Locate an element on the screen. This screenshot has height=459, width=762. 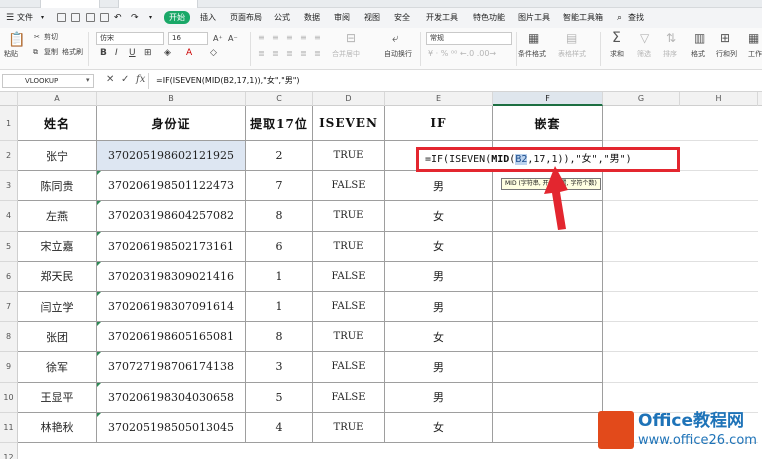
watermark-url: www.office26.com is located at coordinates (697, 440).